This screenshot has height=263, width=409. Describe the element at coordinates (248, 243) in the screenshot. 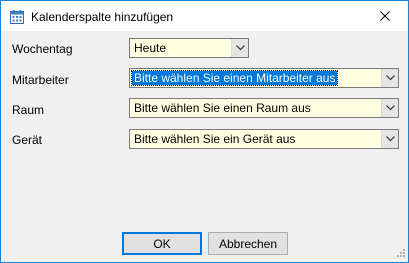

I see `cancel-button: Abbrechen` at that location.